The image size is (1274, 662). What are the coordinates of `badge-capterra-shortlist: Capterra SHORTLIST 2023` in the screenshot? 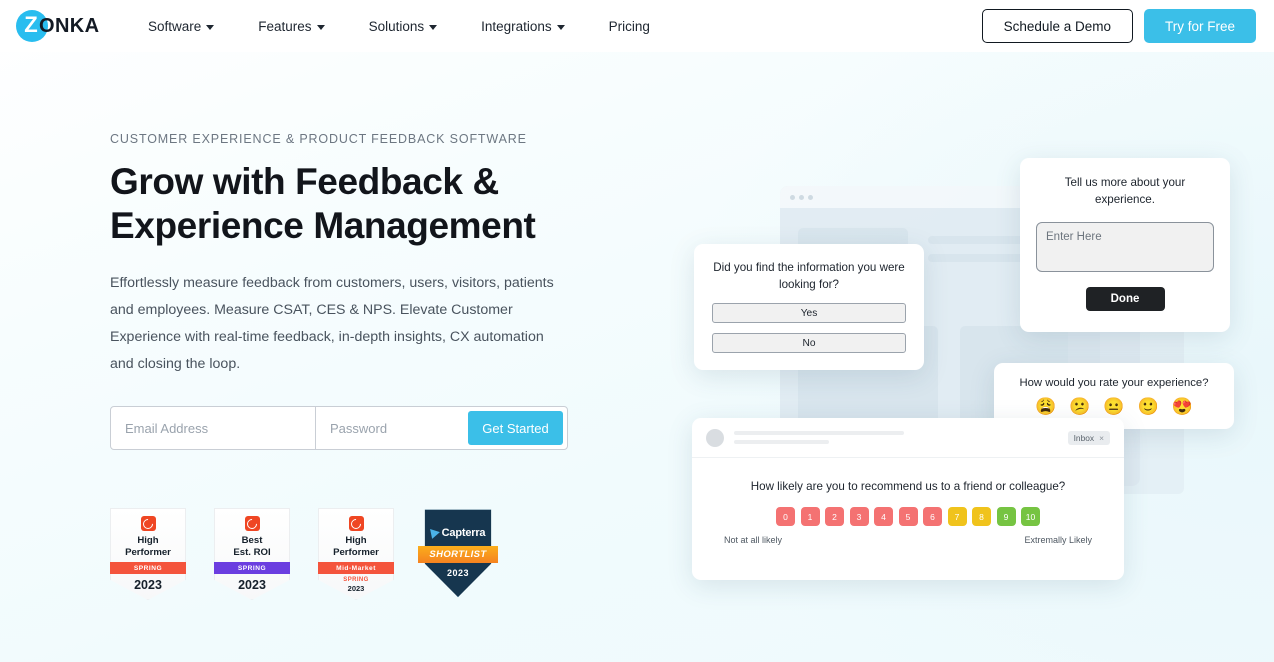 It's located at (458, 553).